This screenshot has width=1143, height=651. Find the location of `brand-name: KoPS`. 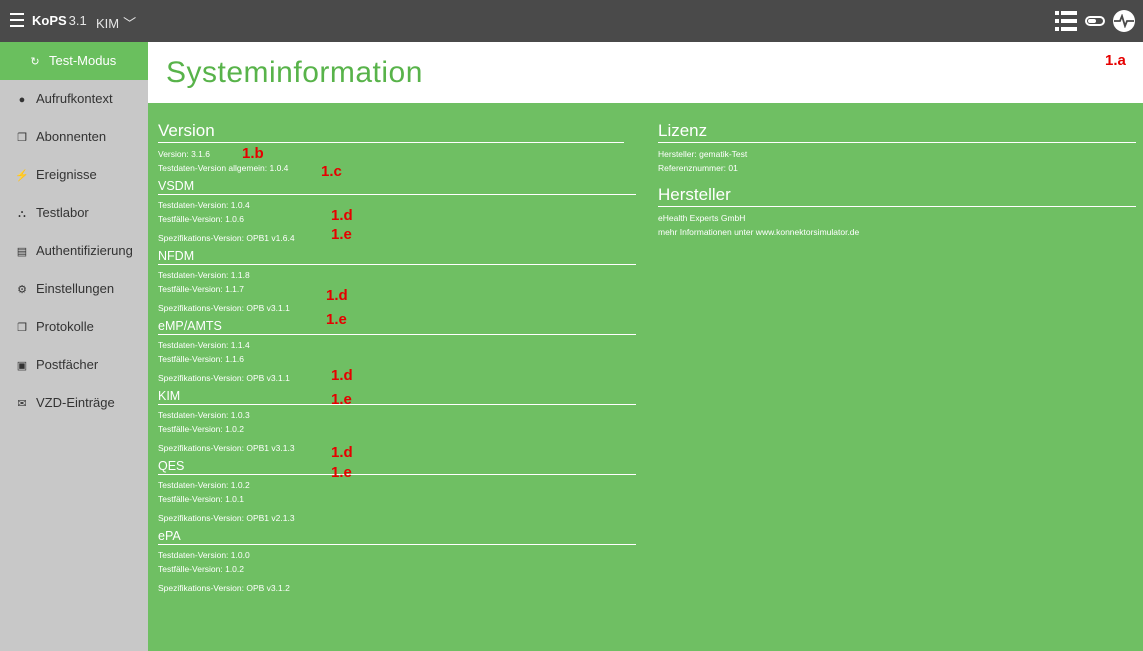

brand-name: KoPS is located at coordinates (49, 20).